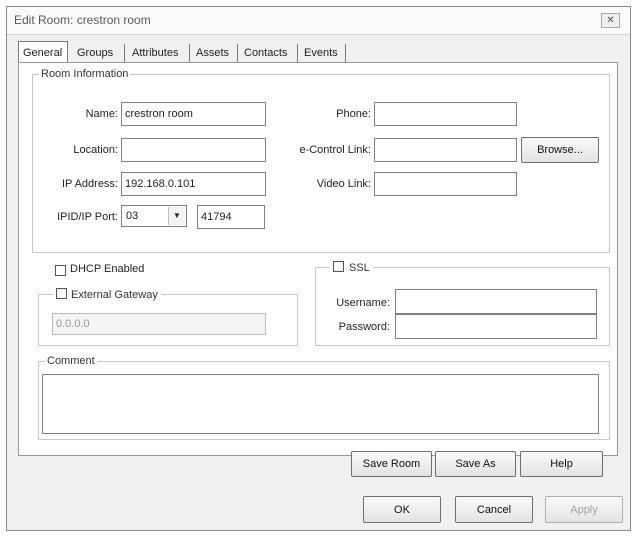 Image resolution: width=637 pixels, height=537 pixels. I want to click on comment-legend: Comment, so click(71, 361).